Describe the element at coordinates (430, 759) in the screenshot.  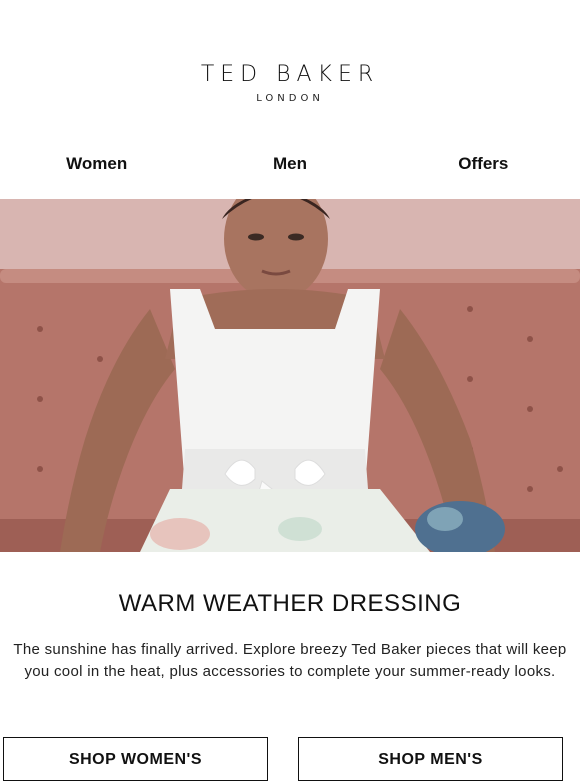
I see `shop-mens-button: SHOP MEN'S` at that location.